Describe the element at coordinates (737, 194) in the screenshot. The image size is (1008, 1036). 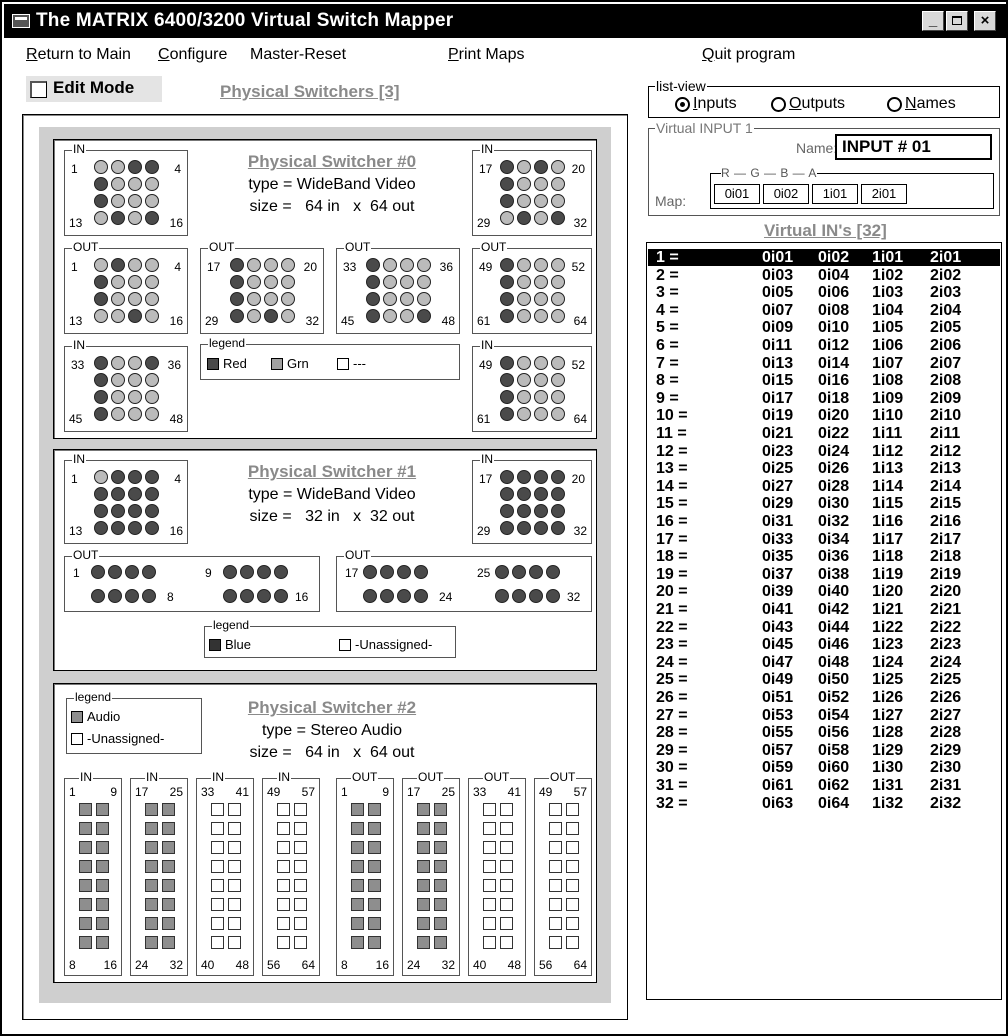
I see `map-cell-r: 0i01` at that location.